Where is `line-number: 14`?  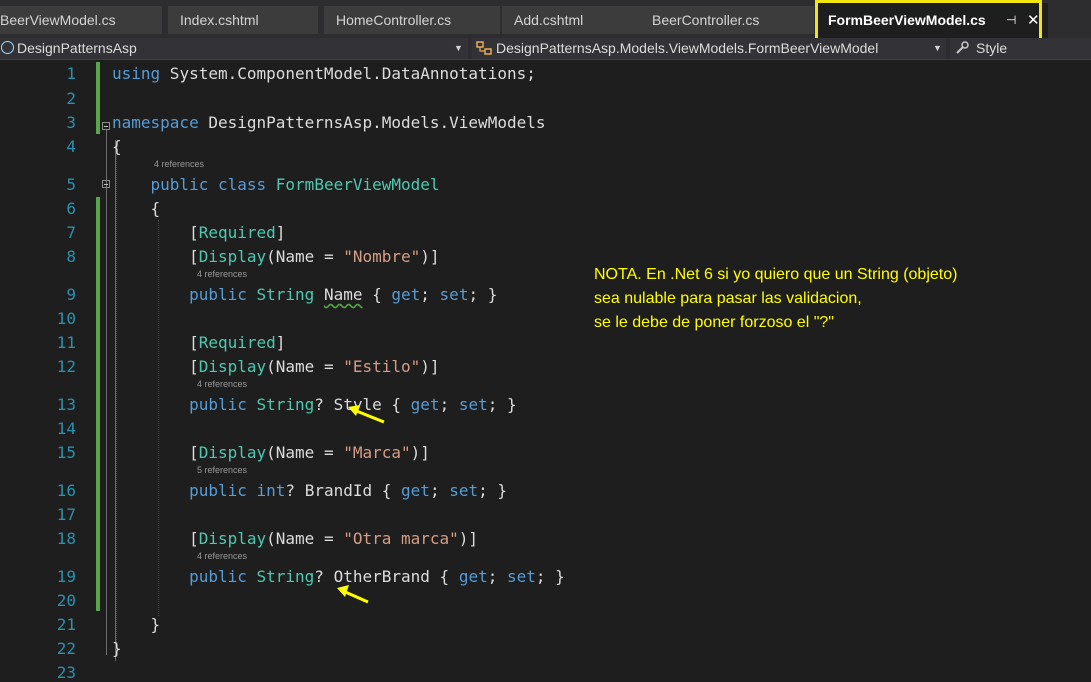
line-number: 14 is located at coordinates (66, 428).